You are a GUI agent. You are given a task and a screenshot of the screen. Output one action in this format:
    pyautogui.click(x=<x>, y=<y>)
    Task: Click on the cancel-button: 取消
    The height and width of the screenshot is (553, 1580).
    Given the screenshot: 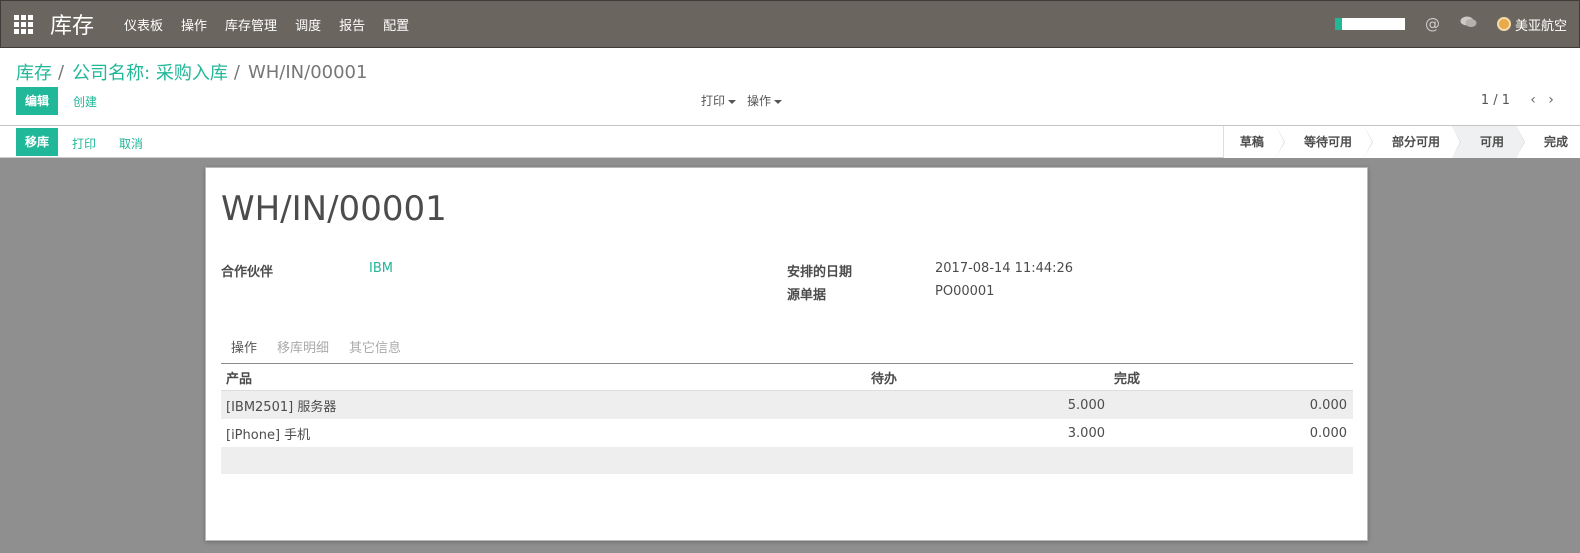 What is the action you would take?
    pyautogui.click(x=131, y=143)
    